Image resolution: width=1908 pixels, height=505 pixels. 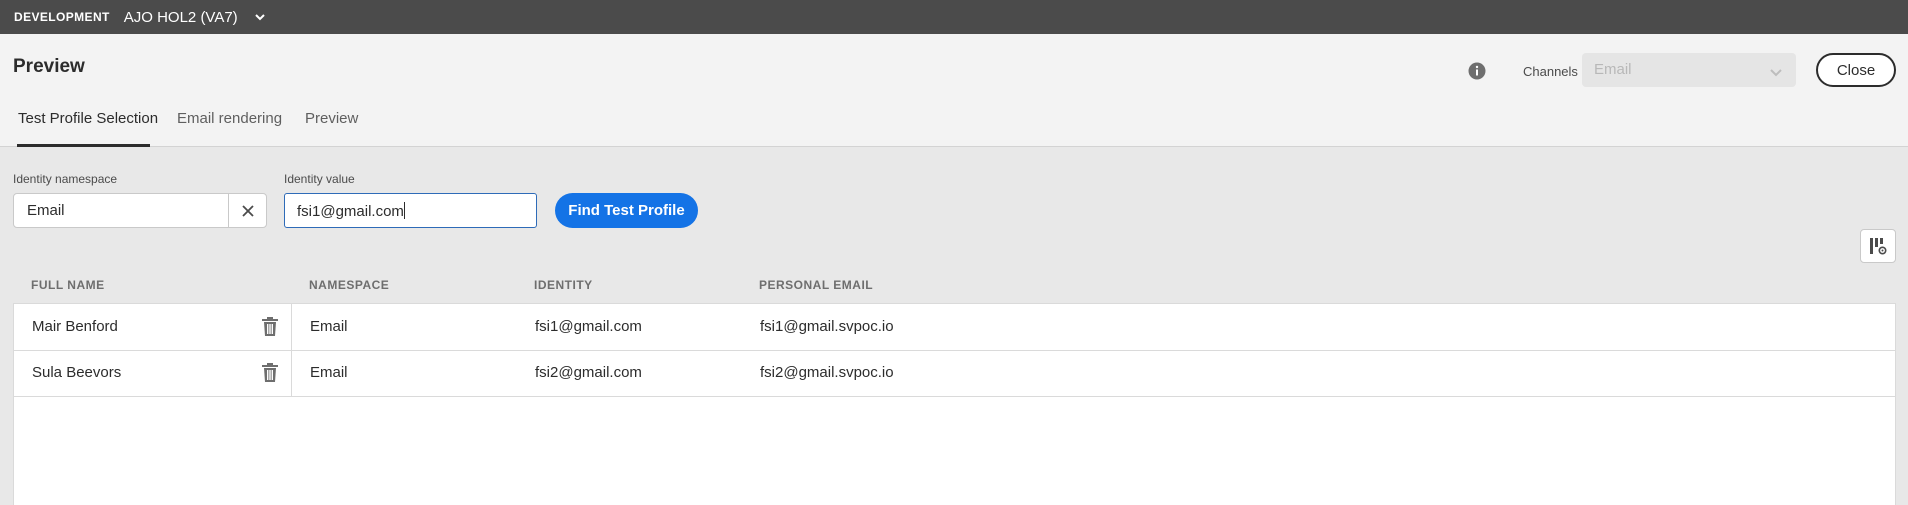 What do you see at coordinates (1477, 71) in the screenshot?
I see `info-icon` at bounding box center [1477, 71].